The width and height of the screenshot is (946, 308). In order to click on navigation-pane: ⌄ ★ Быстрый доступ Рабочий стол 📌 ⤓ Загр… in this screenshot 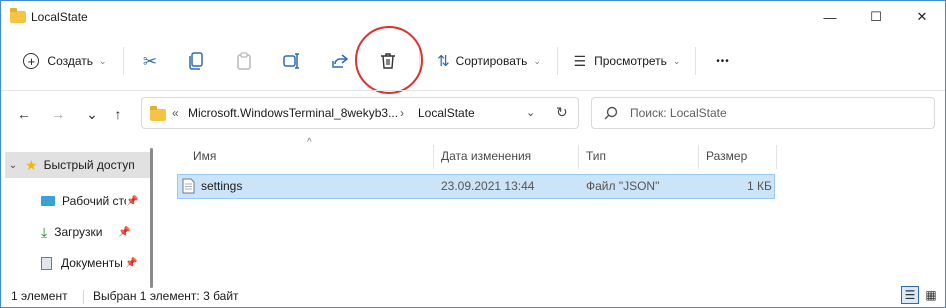, I will do `click(81, 216)`.